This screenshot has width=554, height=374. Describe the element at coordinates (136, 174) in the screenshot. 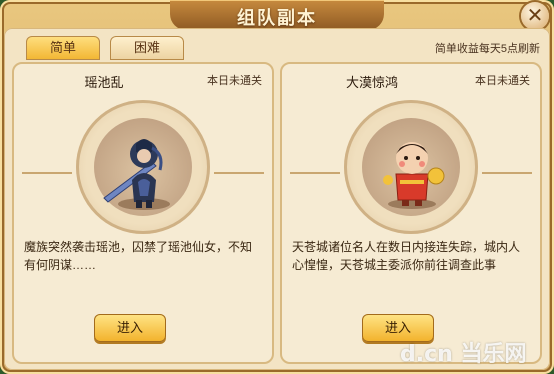

I see `armored-warrior-icon` at that location.